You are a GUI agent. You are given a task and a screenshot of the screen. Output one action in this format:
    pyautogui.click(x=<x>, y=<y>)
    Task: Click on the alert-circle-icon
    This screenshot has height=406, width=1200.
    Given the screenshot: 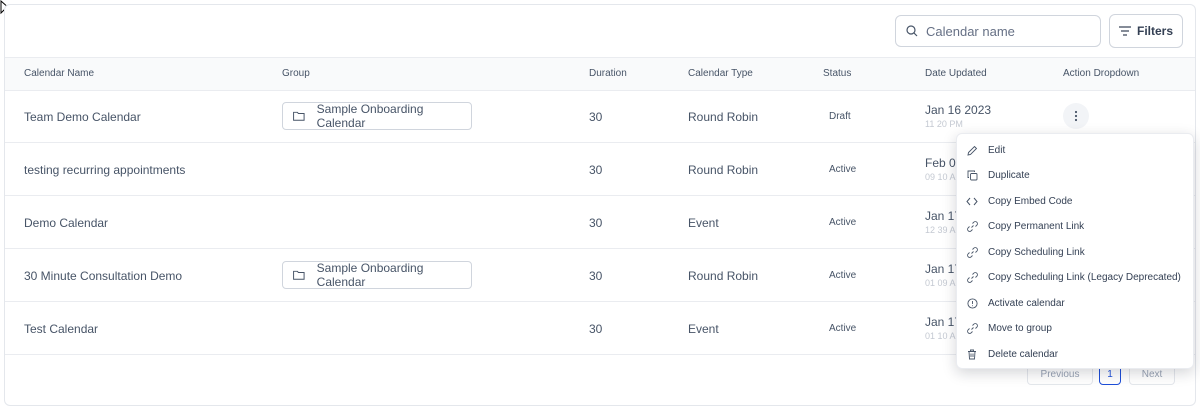 What is the action you would take?
    pyautogui.click(x=972, y=303)
    